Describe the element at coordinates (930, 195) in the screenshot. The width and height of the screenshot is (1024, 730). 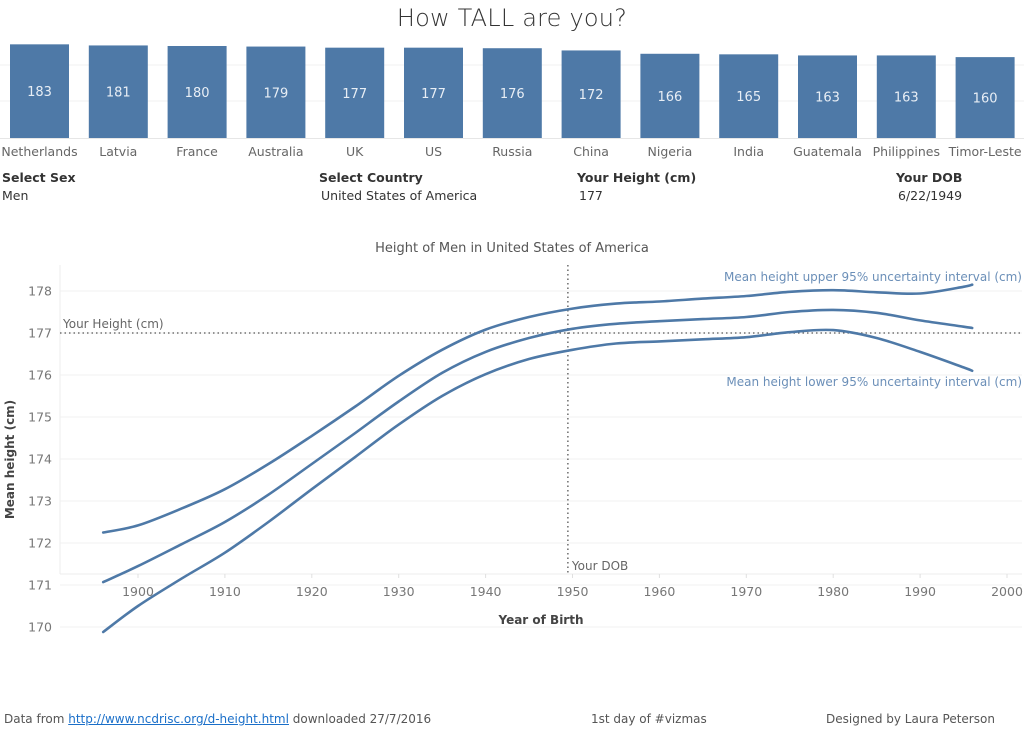
I see `your-dob-value: 6/22/1949` at that location.